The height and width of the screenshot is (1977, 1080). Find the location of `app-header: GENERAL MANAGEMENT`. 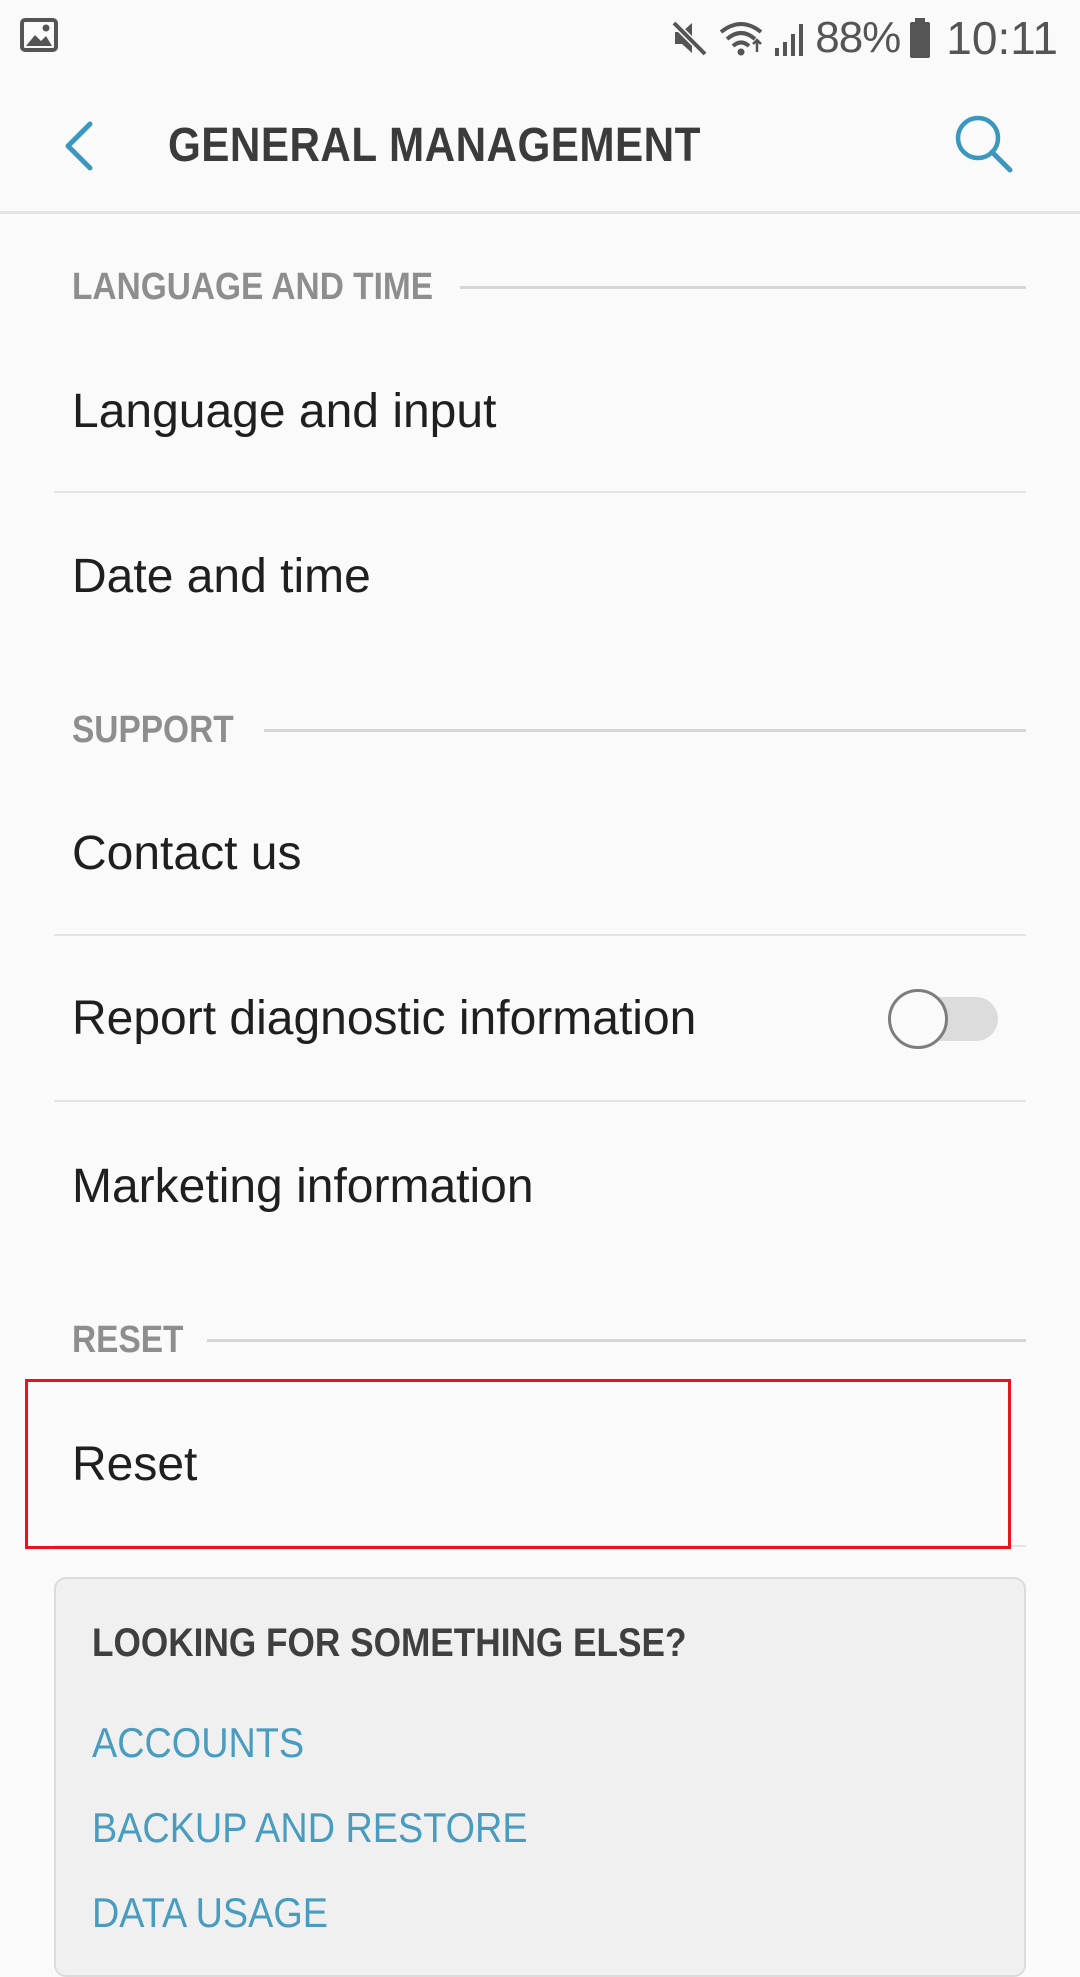

app-header: GENERAL MANAGEMENT is located at coordinates (540, 143).